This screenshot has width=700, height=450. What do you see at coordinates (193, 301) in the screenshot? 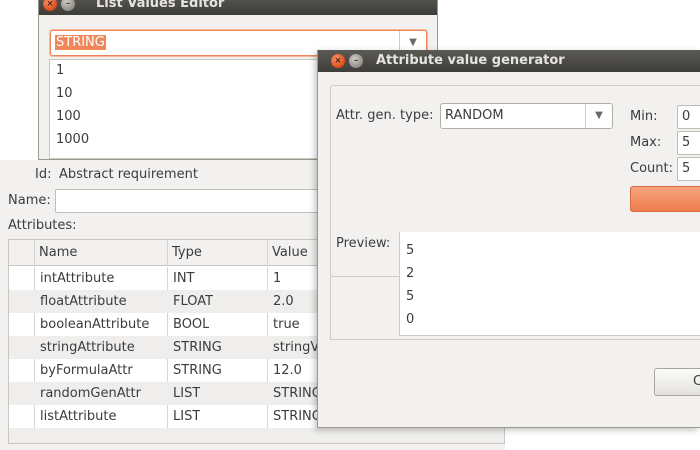
I see `cell-type: FLOAT` at bounding box center [193, 301].